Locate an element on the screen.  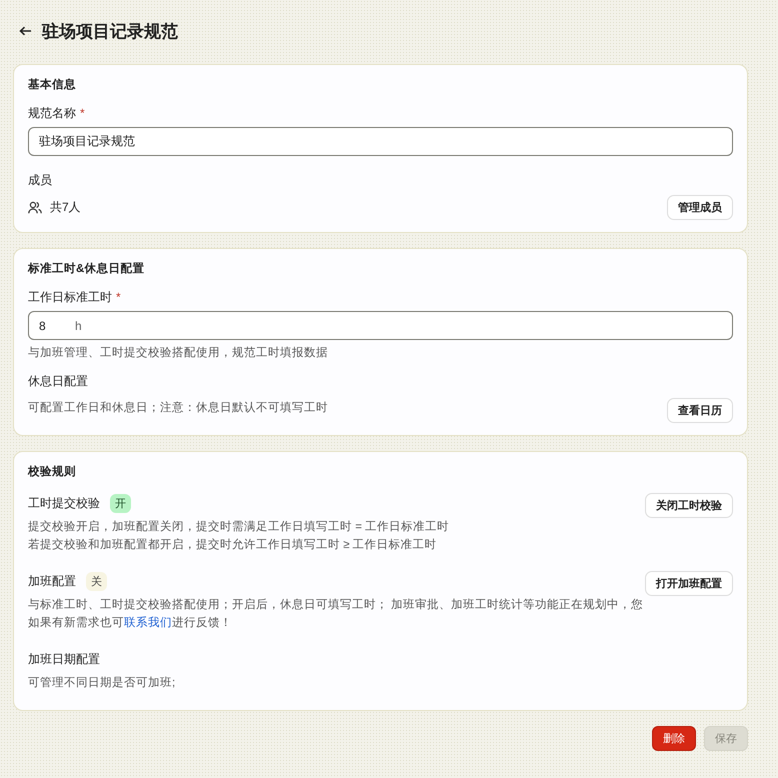
field-label: 规范名称 is located at coordinates (52, 113).